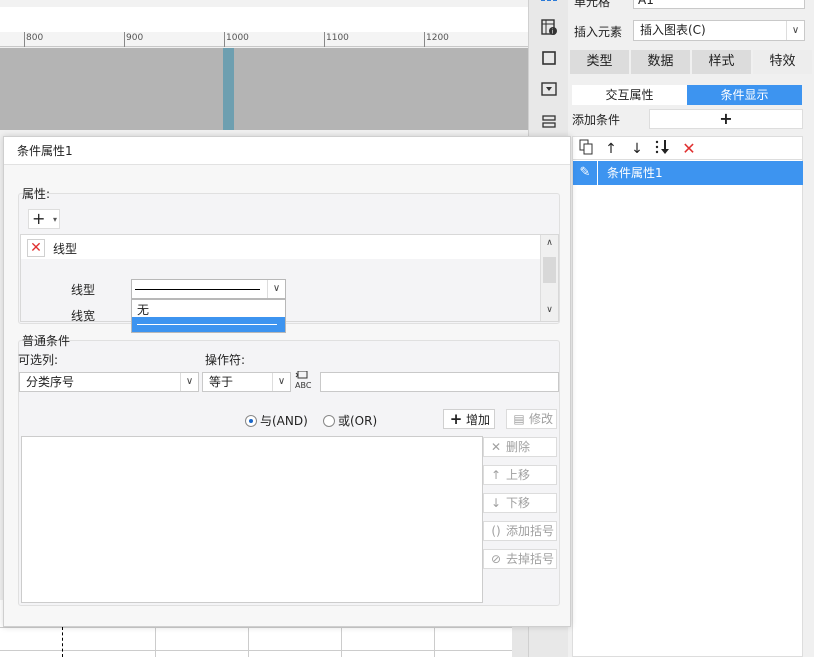  Describe the element at coordinates (280, 247) in the screenshot. I see `property-header: ✕ 线型` at that location.